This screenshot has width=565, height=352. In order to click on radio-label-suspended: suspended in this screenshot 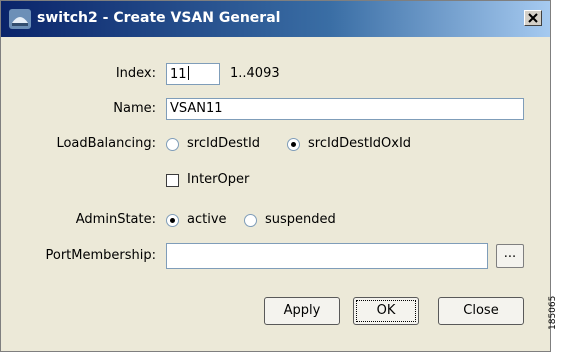, I will do `click(300, 219)`.